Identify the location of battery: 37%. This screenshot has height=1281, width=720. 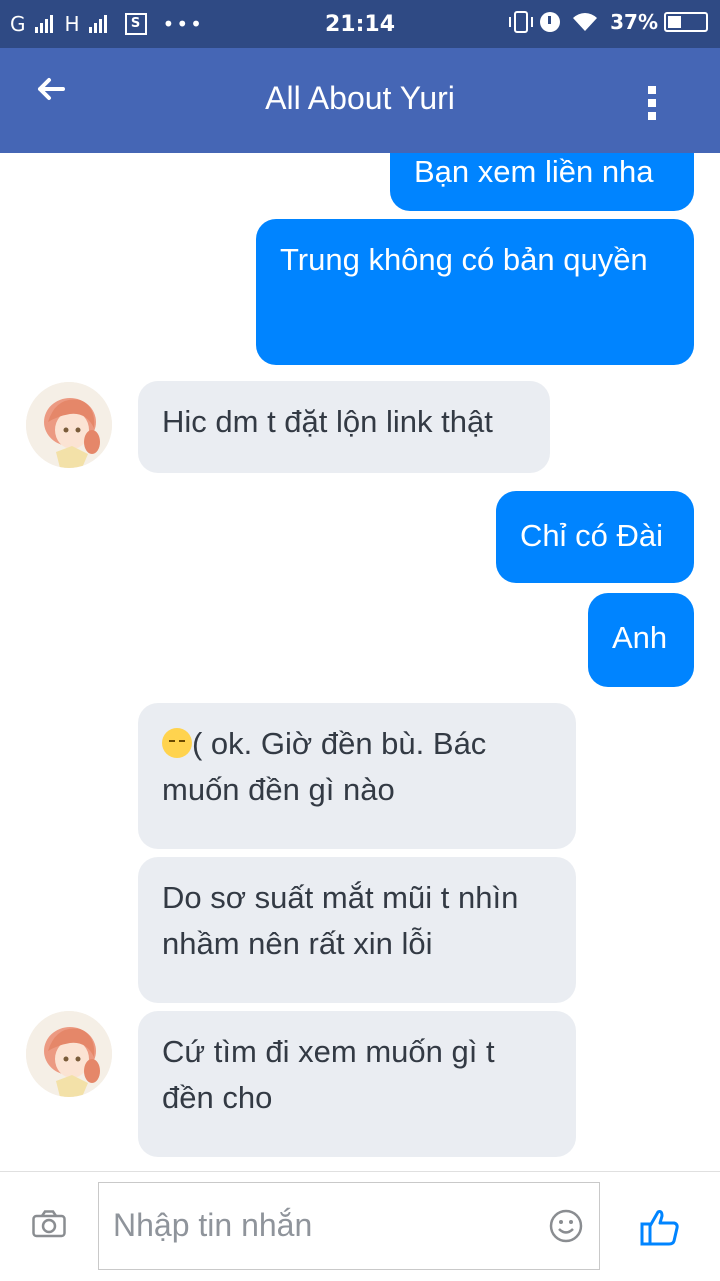
(659, 22).